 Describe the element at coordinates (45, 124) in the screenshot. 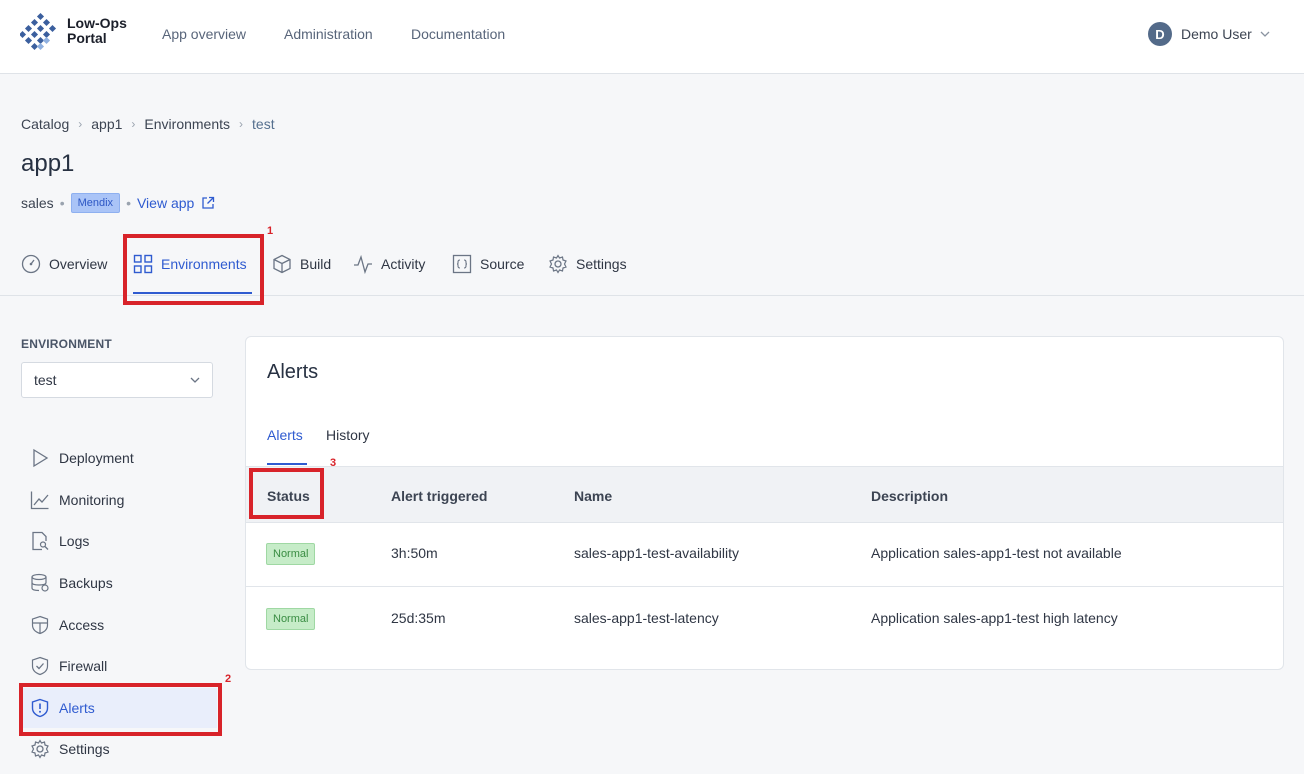

I see `breadcrumb-catalog: Catalog` at that location.